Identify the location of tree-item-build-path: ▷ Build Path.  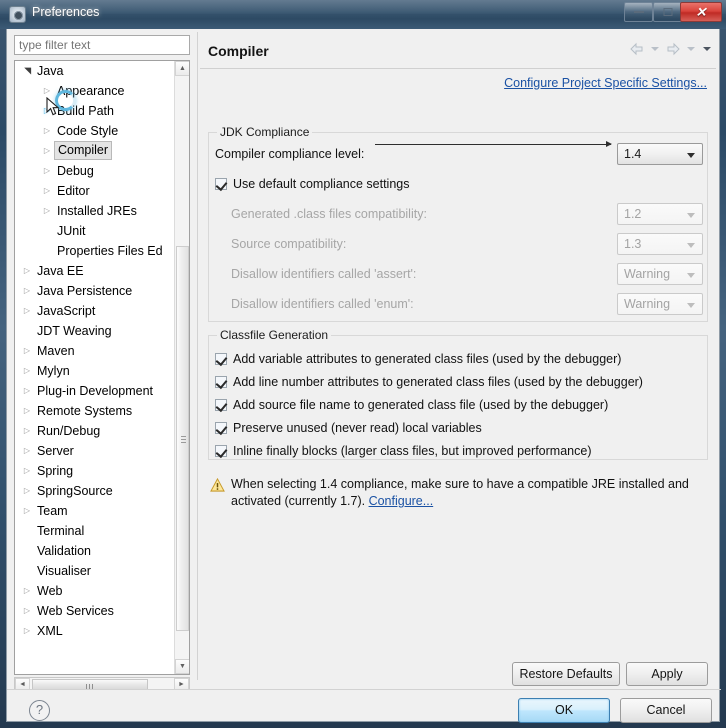
(95, 111).